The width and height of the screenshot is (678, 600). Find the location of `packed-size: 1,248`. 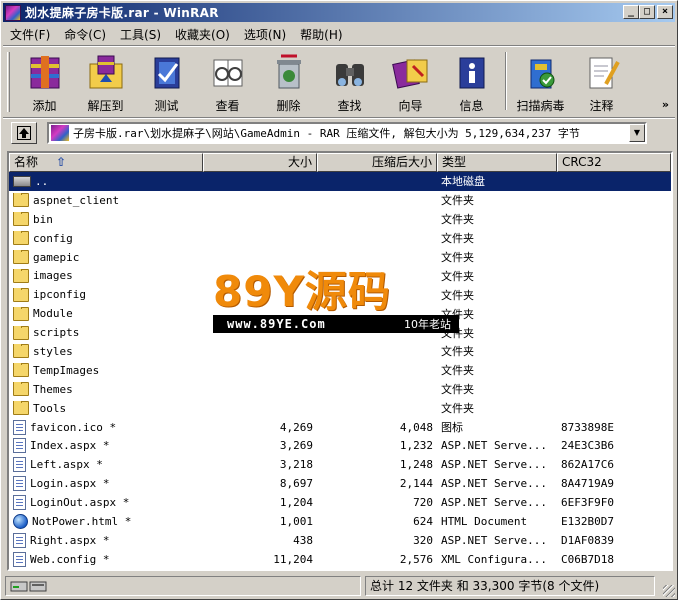

packed-size: 1,248 is located at coordinates (416, 465).